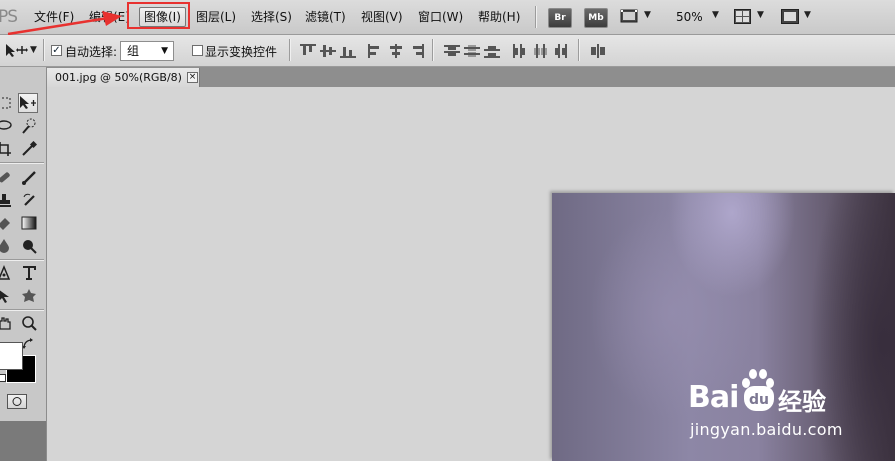 Image resolution: width=895 pixels, height=461 pixels. Describe the element at coordinates (3, 378) in the screenshot. I see `default-colors-icon` at that location.